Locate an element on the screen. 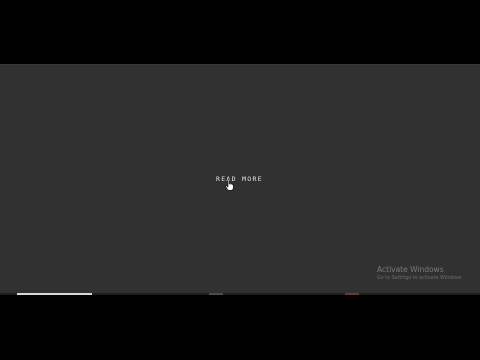 The height and width of the screenshot is (360, 480). read-more-button: READ MORE is located at coordinates (239, 179).